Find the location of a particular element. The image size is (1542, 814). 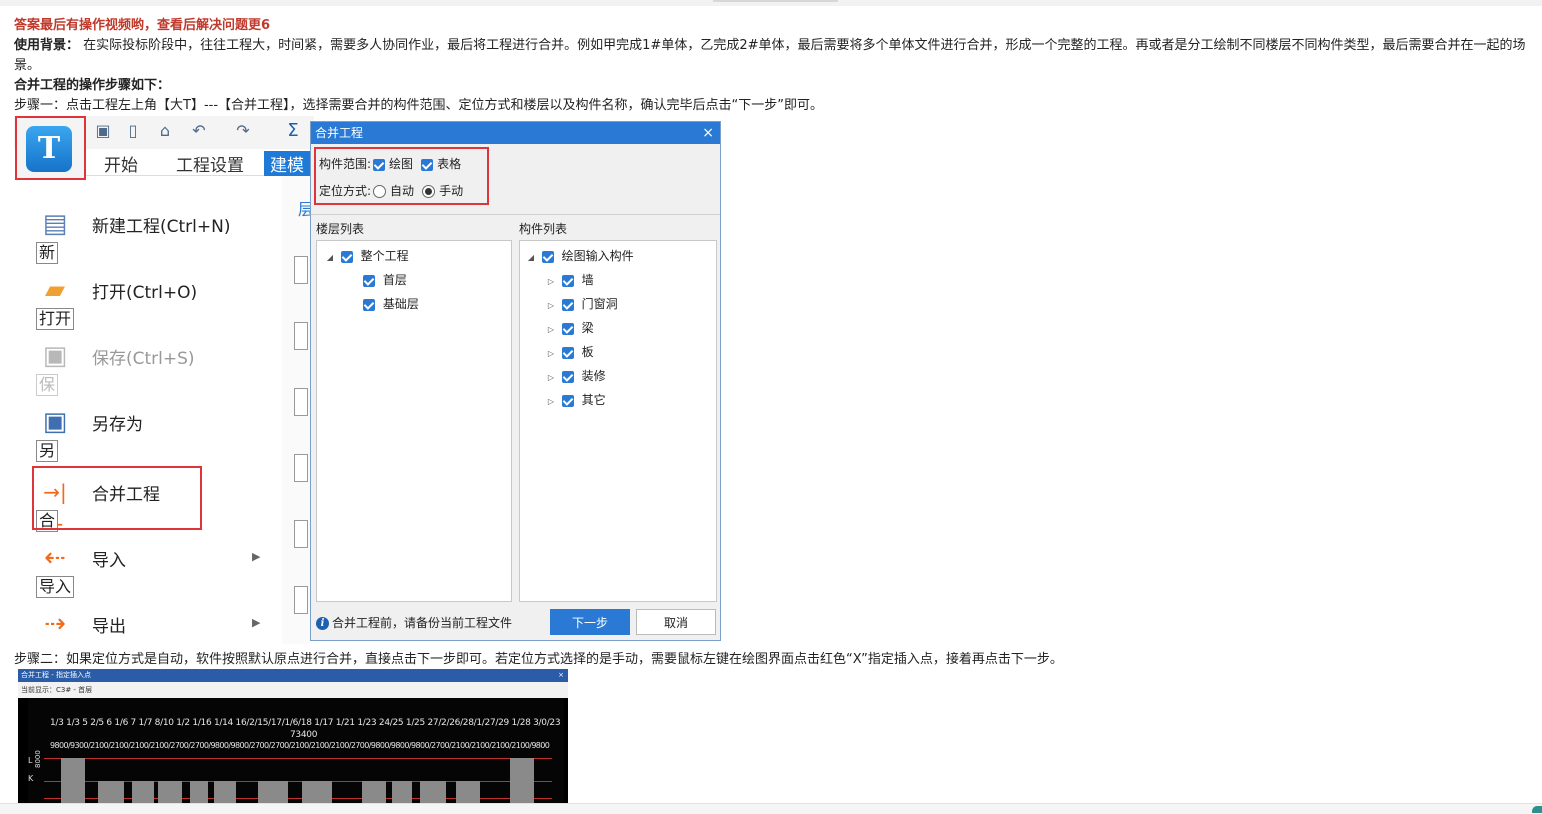

insert-window-titlebar: 合并工程 - 指定插入点 × is located at coordinates (293, 675).